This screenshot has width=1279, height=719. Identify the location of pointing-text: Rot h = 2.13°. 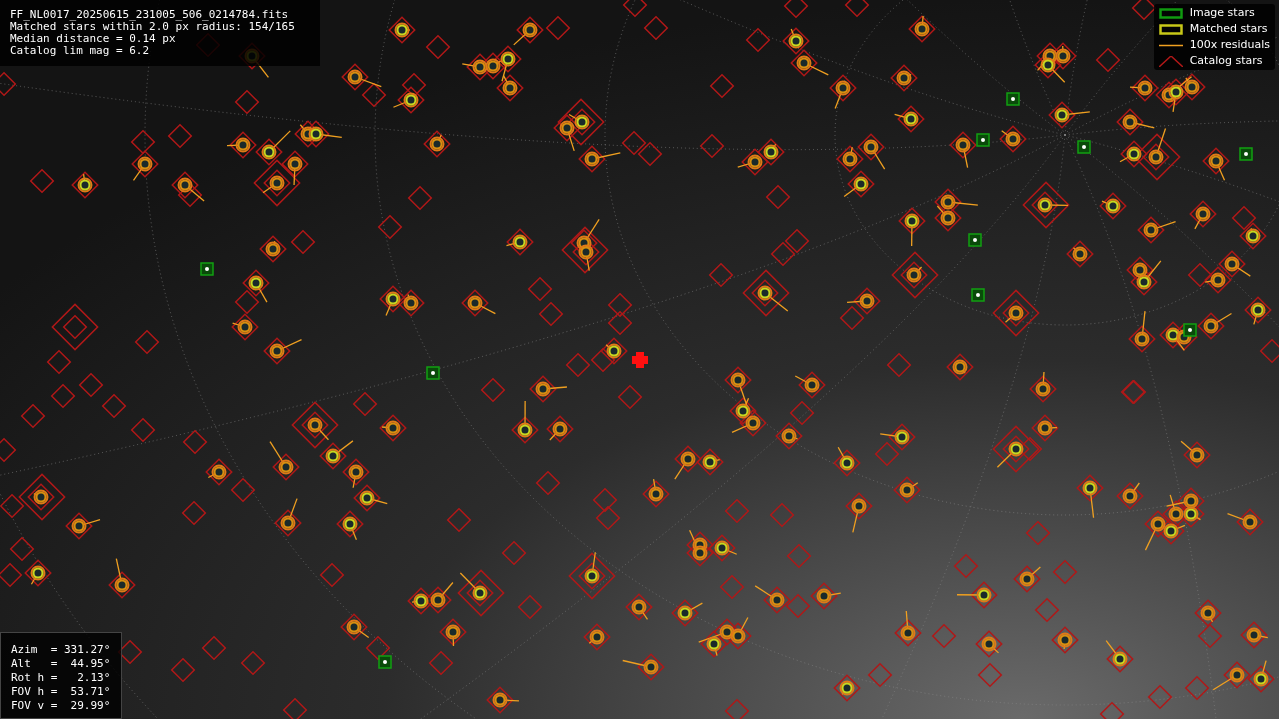
(61, 678).